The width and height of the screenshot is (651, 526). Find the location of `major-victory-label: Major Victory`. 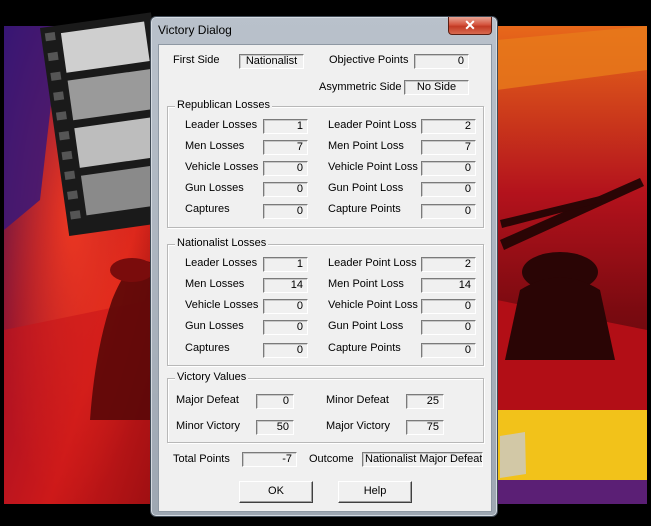

major-victory-label: Major Victory is located at coordinates (358, 426).